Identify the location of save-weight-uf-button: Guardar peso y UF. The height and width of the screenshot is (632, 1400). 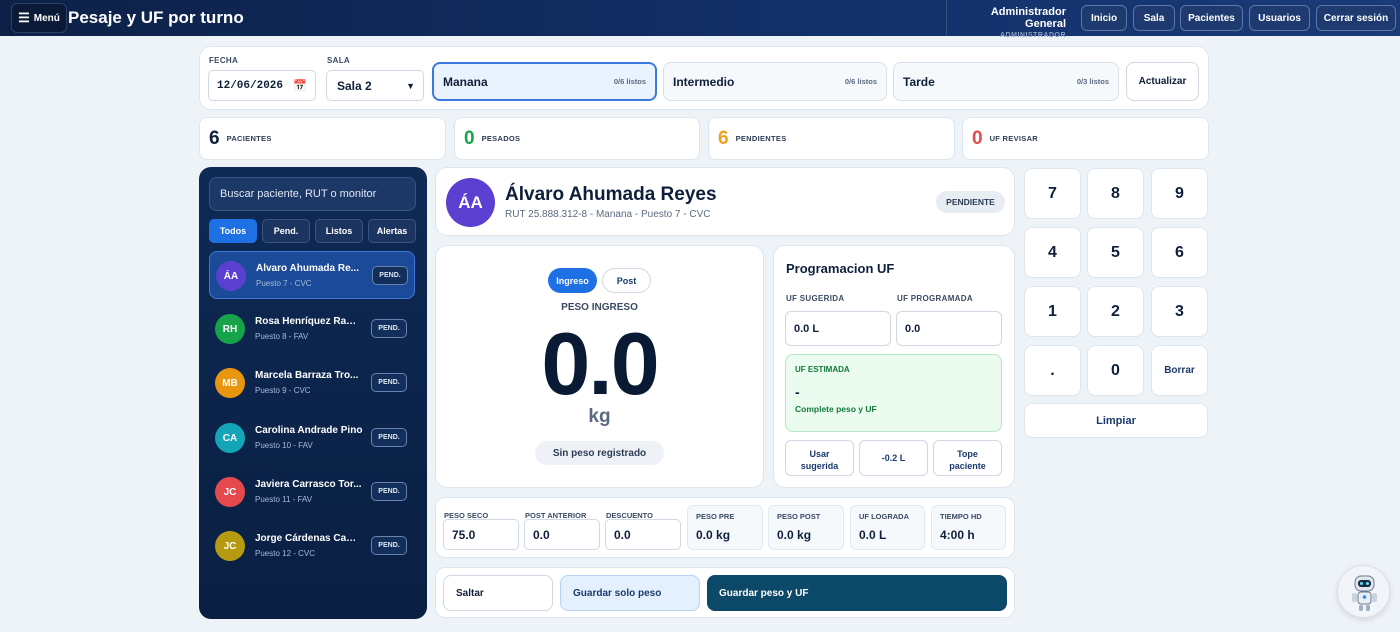
(857, 593).